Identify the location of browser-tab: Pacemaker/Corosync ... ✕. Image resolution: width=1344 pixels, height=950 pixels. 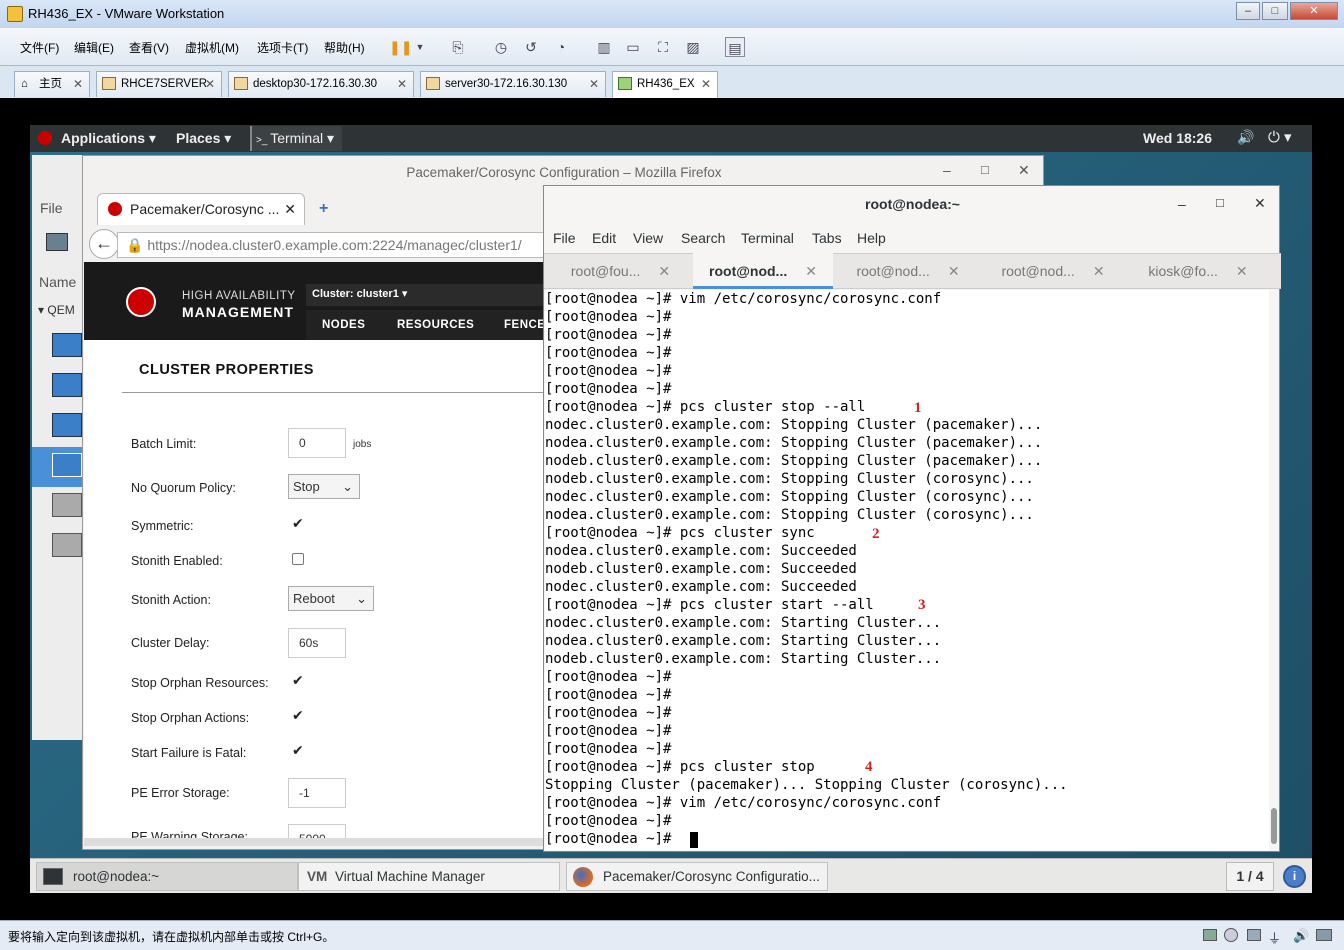
(201, 209).